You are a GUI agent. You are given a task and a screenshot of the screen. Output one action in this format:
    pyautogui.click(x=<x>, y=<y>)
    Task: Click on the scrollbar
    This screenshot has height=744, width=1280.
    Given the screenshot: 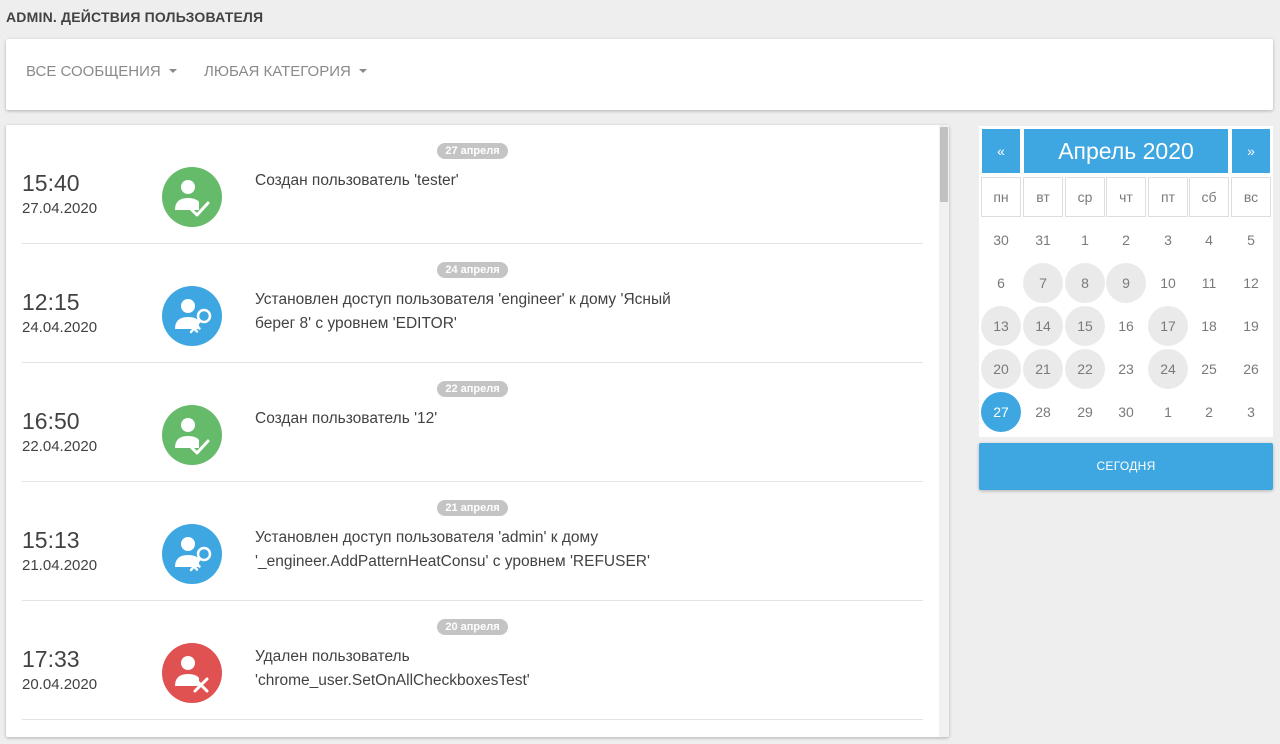 What is the action you would take?
    pyautogui.click(x=944, y=431)
    